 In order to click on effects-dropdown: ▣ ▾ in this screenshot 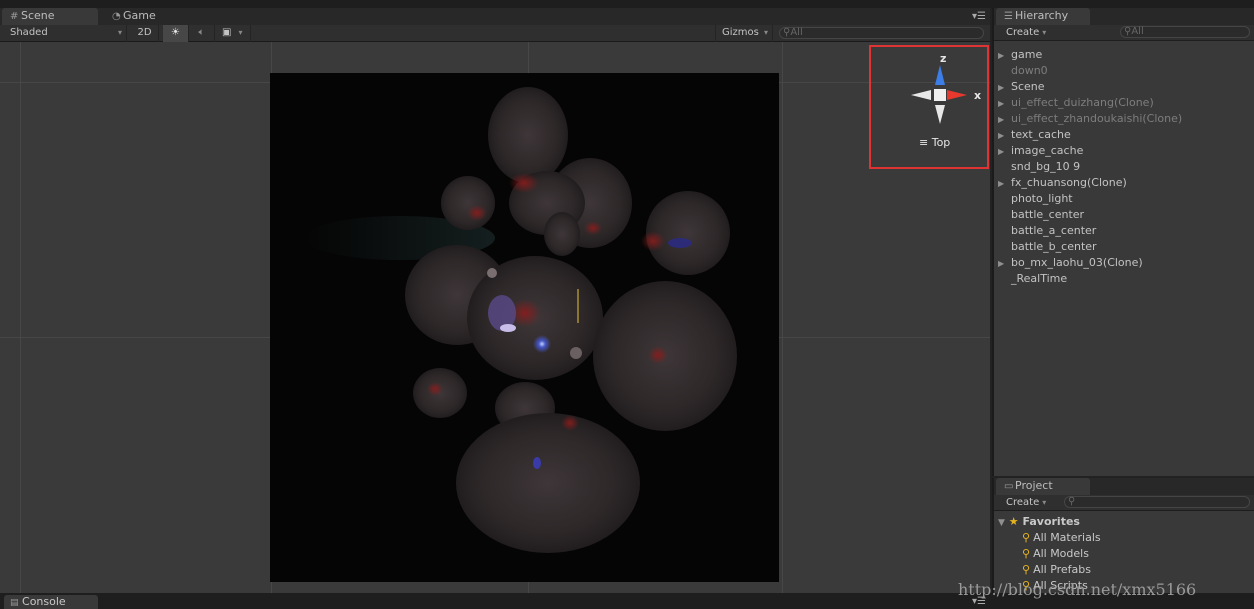, I will do `click(233, 33)`.